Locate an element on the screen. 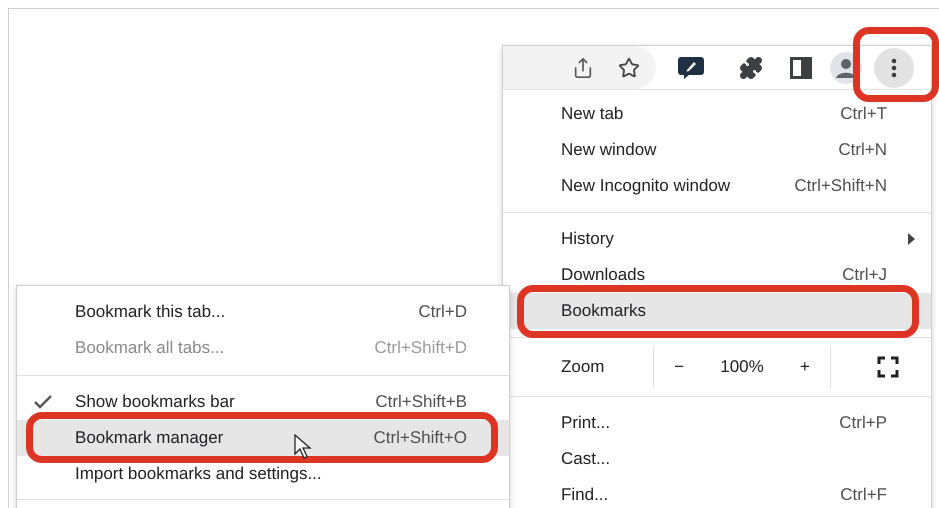  menu-item-label: Show bookmarks bar is located at coordinates (155, 402).